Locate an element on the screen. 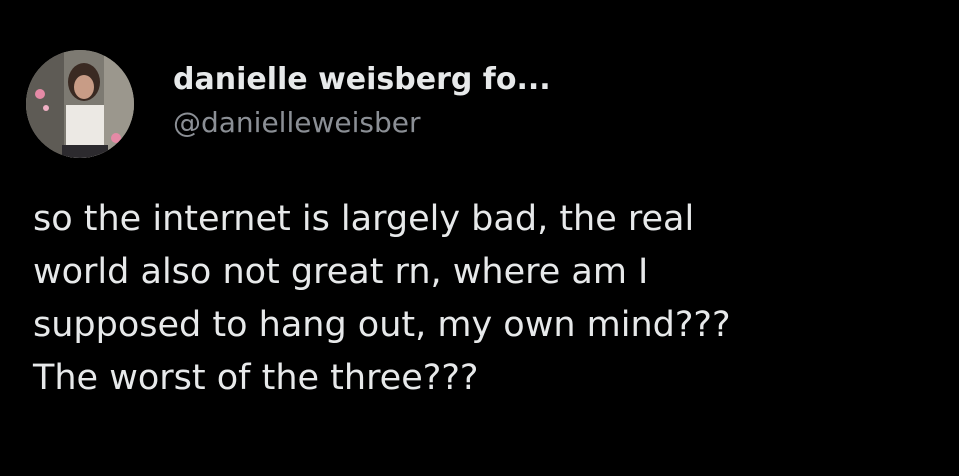 The width and height of the screenshot is (959, 476). tweet-text-line: The worst of the three??? is located at coordinates (256, 378).